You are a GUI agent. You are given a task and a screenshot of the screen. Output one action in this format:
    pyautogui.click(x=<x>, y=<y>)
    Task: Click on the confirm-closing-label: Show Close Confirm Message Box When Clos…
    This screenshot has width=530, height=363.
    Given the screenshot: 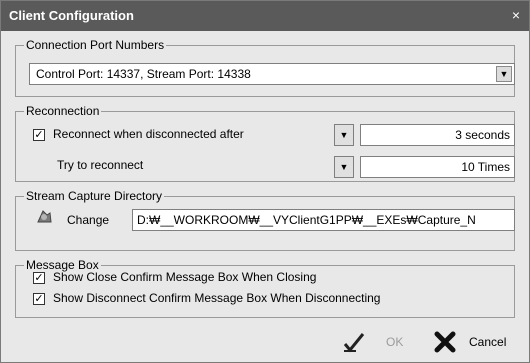 What is the action you would take?
    pyautogui.click(x=185, y=277)
    